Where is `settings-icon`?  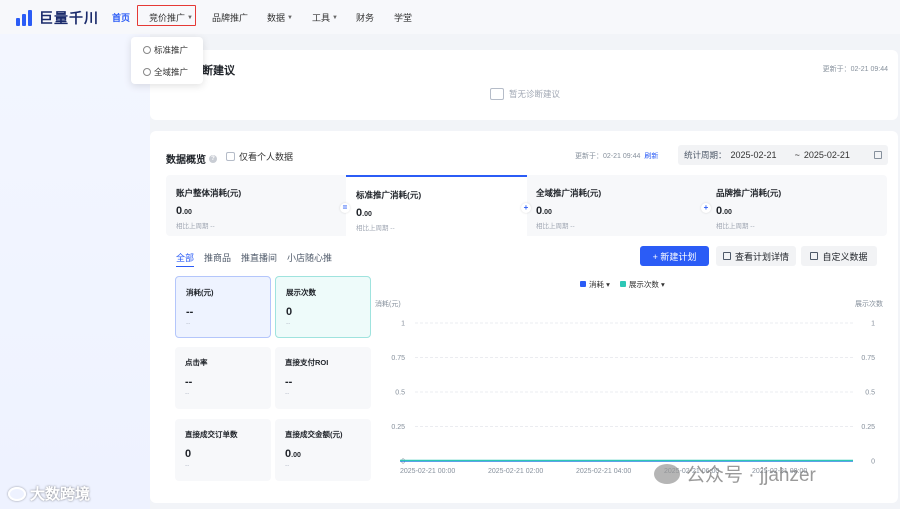 settings-icon is located at coordinates (814, 256).